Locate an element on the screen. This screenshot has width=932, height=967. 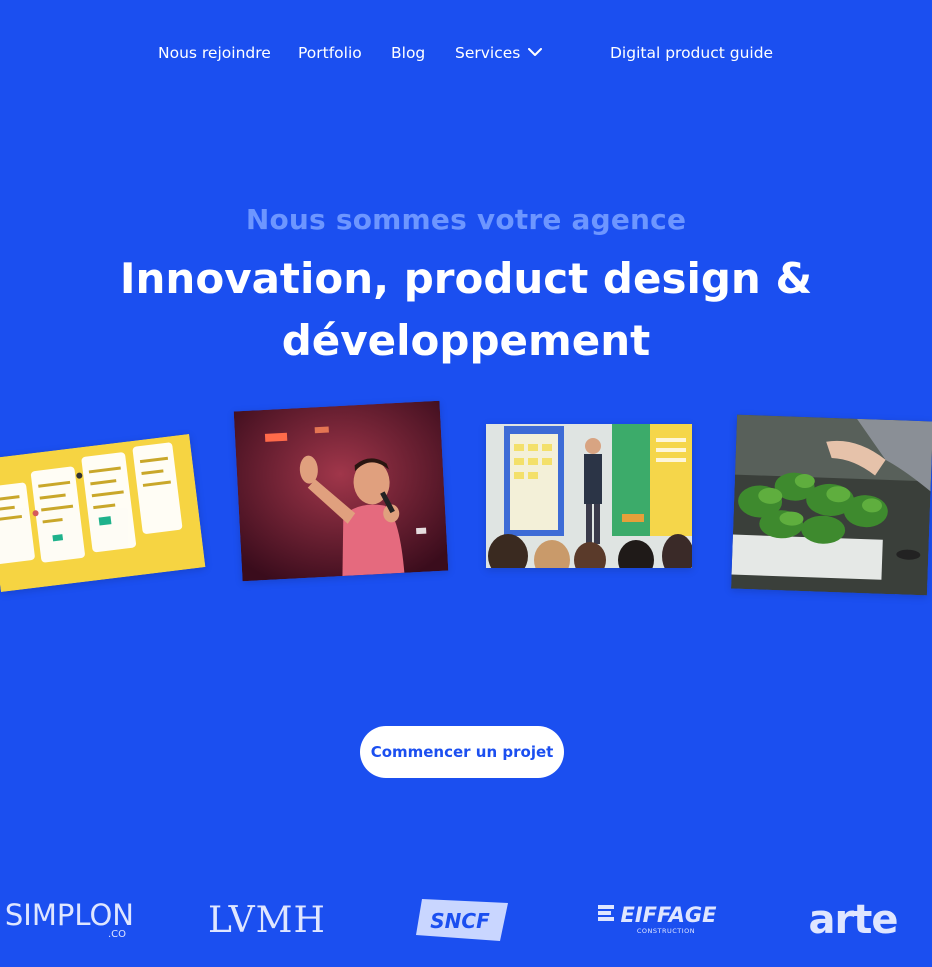
logo-sncf: SNCF is located at coordinates (462, 920).